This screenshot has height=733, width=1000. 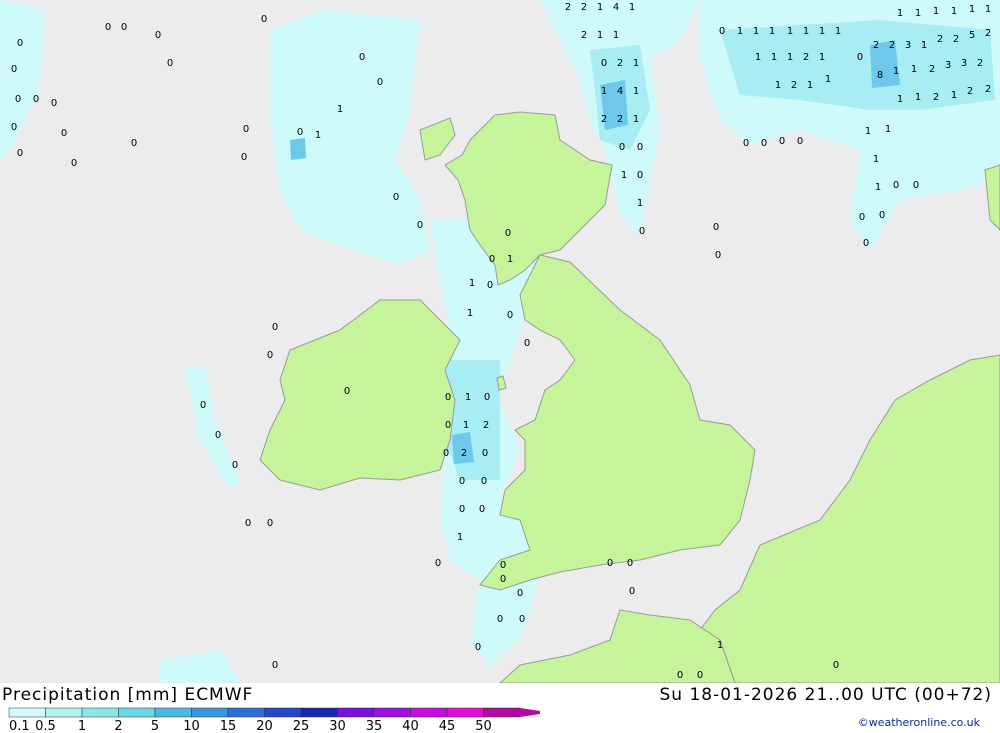 What do you see at coordinates (919, 722) in the screenshot?
I see `credit-link: ©weatheronline.co.uk` at bounding box center [919, 722].